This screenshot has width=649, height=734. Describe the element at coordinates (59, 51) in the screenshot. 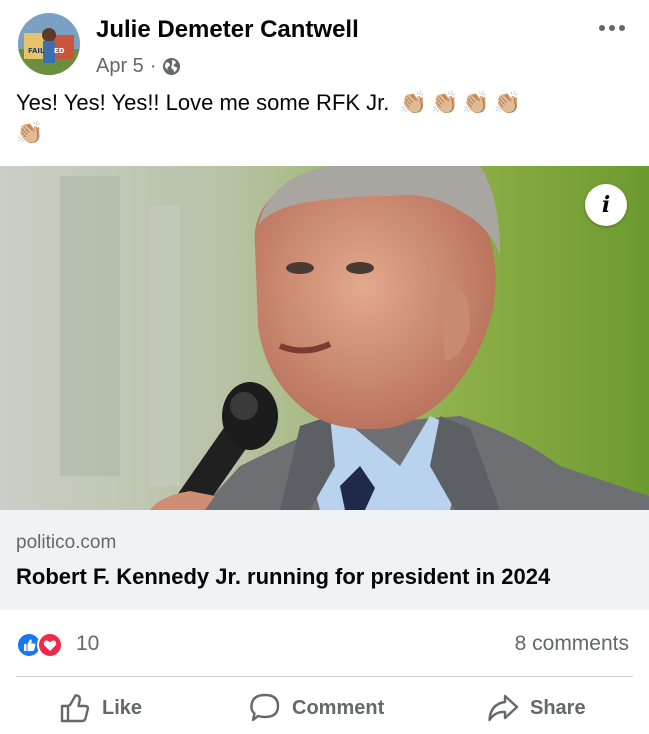

I see `svg-text: ED` at that location.